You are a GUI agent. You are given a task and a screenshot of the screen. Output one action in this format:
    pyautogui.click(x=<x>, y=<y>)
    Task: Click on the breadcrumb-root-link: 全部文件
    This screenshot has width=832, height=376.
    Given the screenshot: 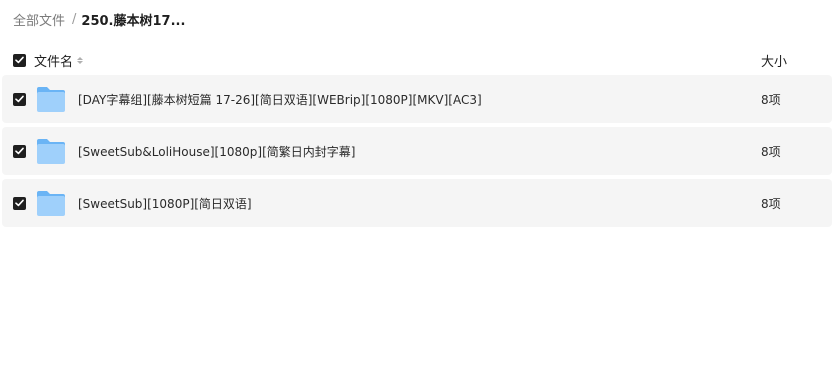 What is the action you would take?
    pyautogui.click(x=39, y=19)
    